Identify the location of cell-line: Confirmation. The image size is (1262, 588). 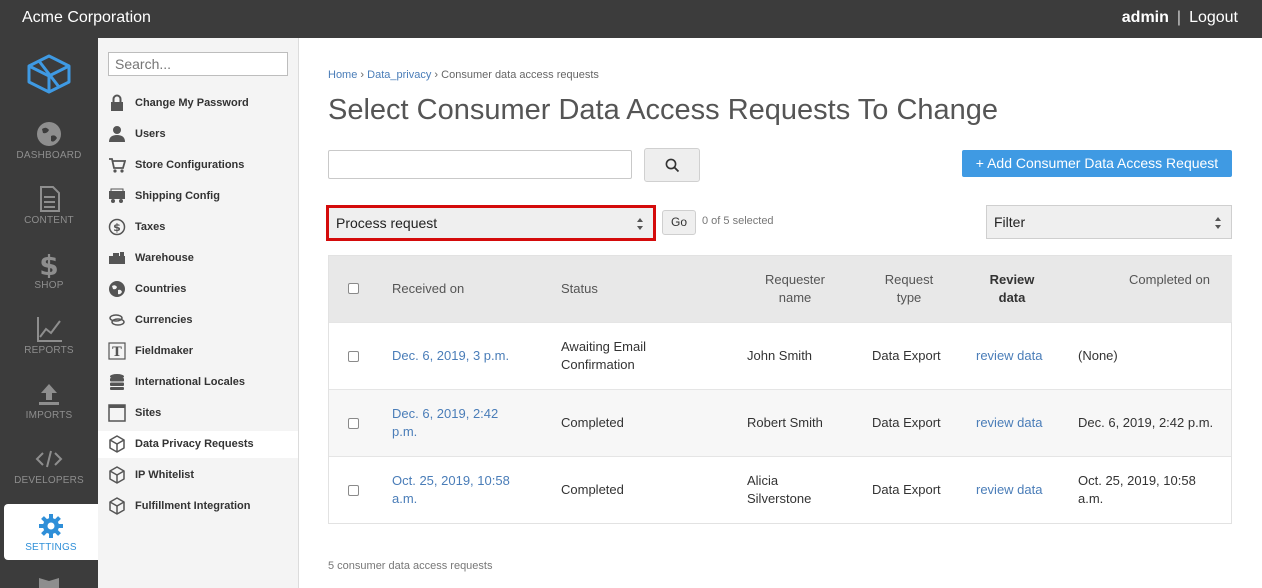
(598, 364).